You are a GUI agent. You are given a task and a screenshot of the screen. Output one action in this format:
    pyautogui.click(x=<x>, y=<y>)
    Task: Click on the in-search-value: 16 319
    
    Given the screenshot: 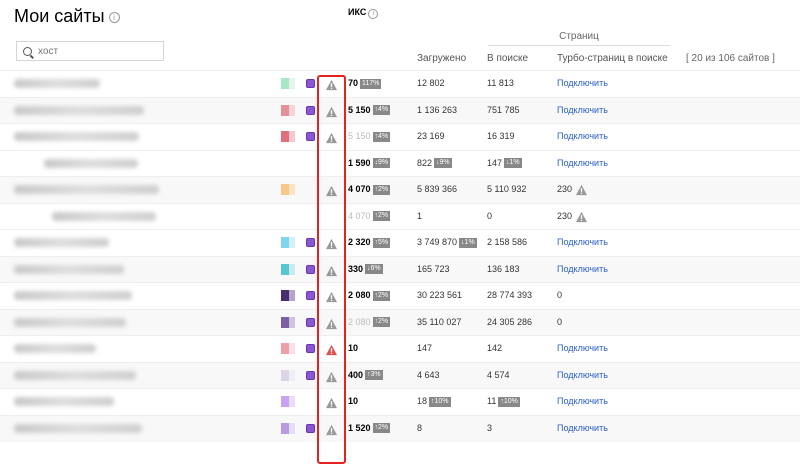 What is the action you would take?
    pyautogui.click(x=501, y=136)
    